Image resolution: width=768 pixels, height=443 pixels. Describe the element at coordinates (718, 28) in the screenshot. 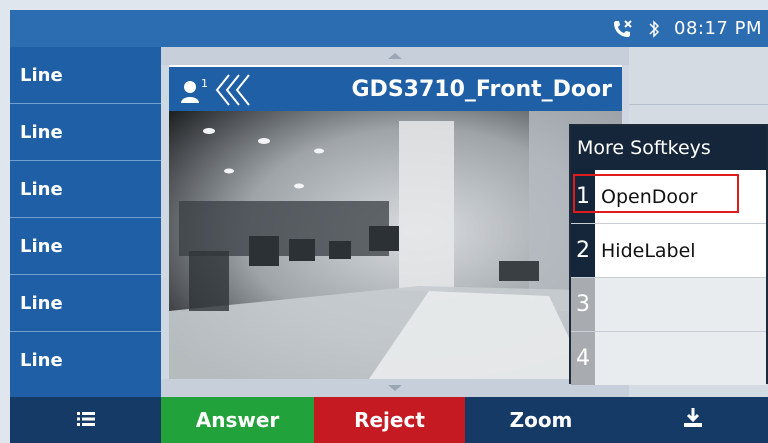

I see `status-time: 08:17 PM` at that location.